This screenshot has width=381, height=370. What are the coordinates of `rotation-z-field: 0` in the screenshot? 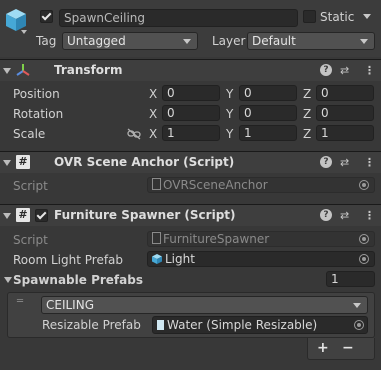 It's located at (345, 113).